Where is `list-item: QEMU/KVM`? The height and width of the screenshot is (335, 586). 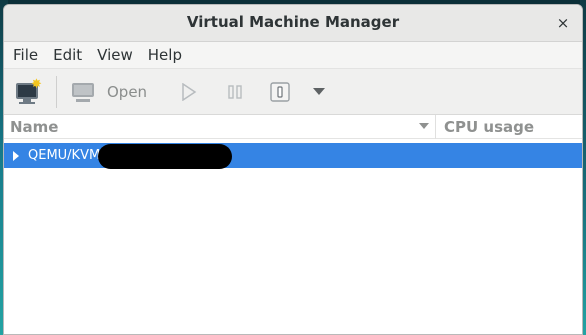
list-item: QEMU/KVM is located at coordinates (293, 156).